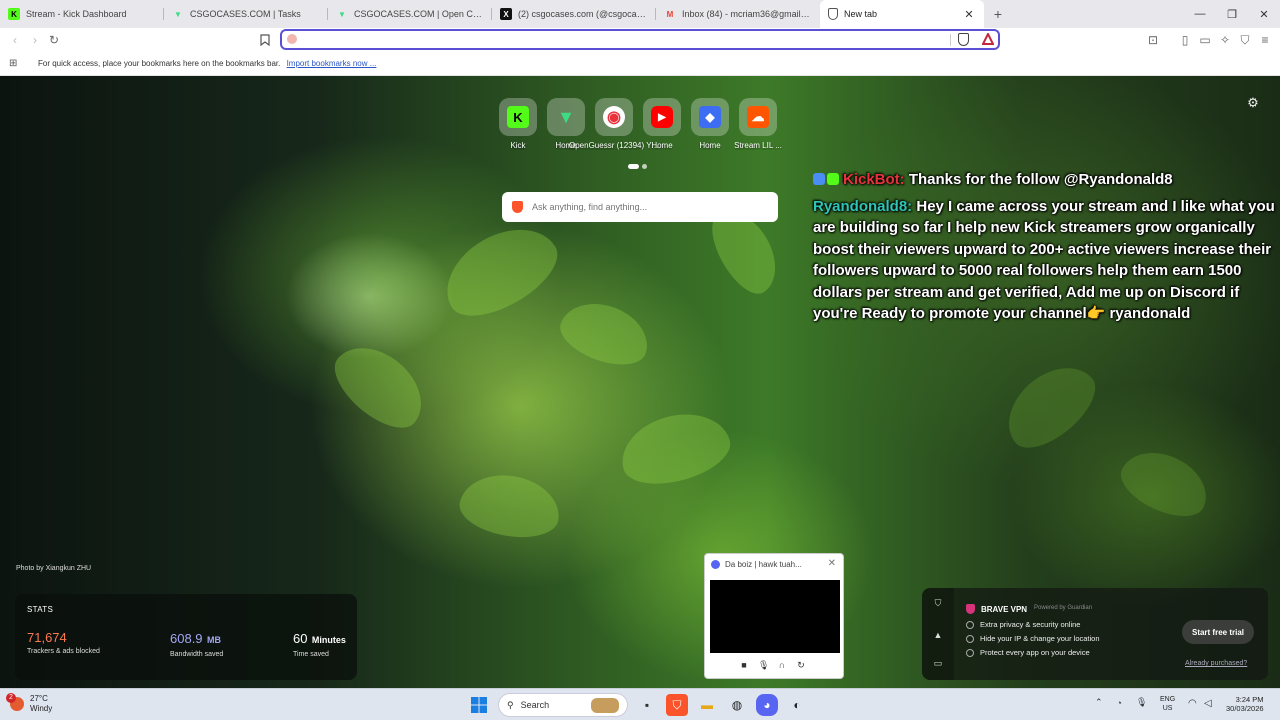 The width and height of the screenshot is (1280, 720). I want to click on sidebar-icon: ▯, so click(1185, 40).